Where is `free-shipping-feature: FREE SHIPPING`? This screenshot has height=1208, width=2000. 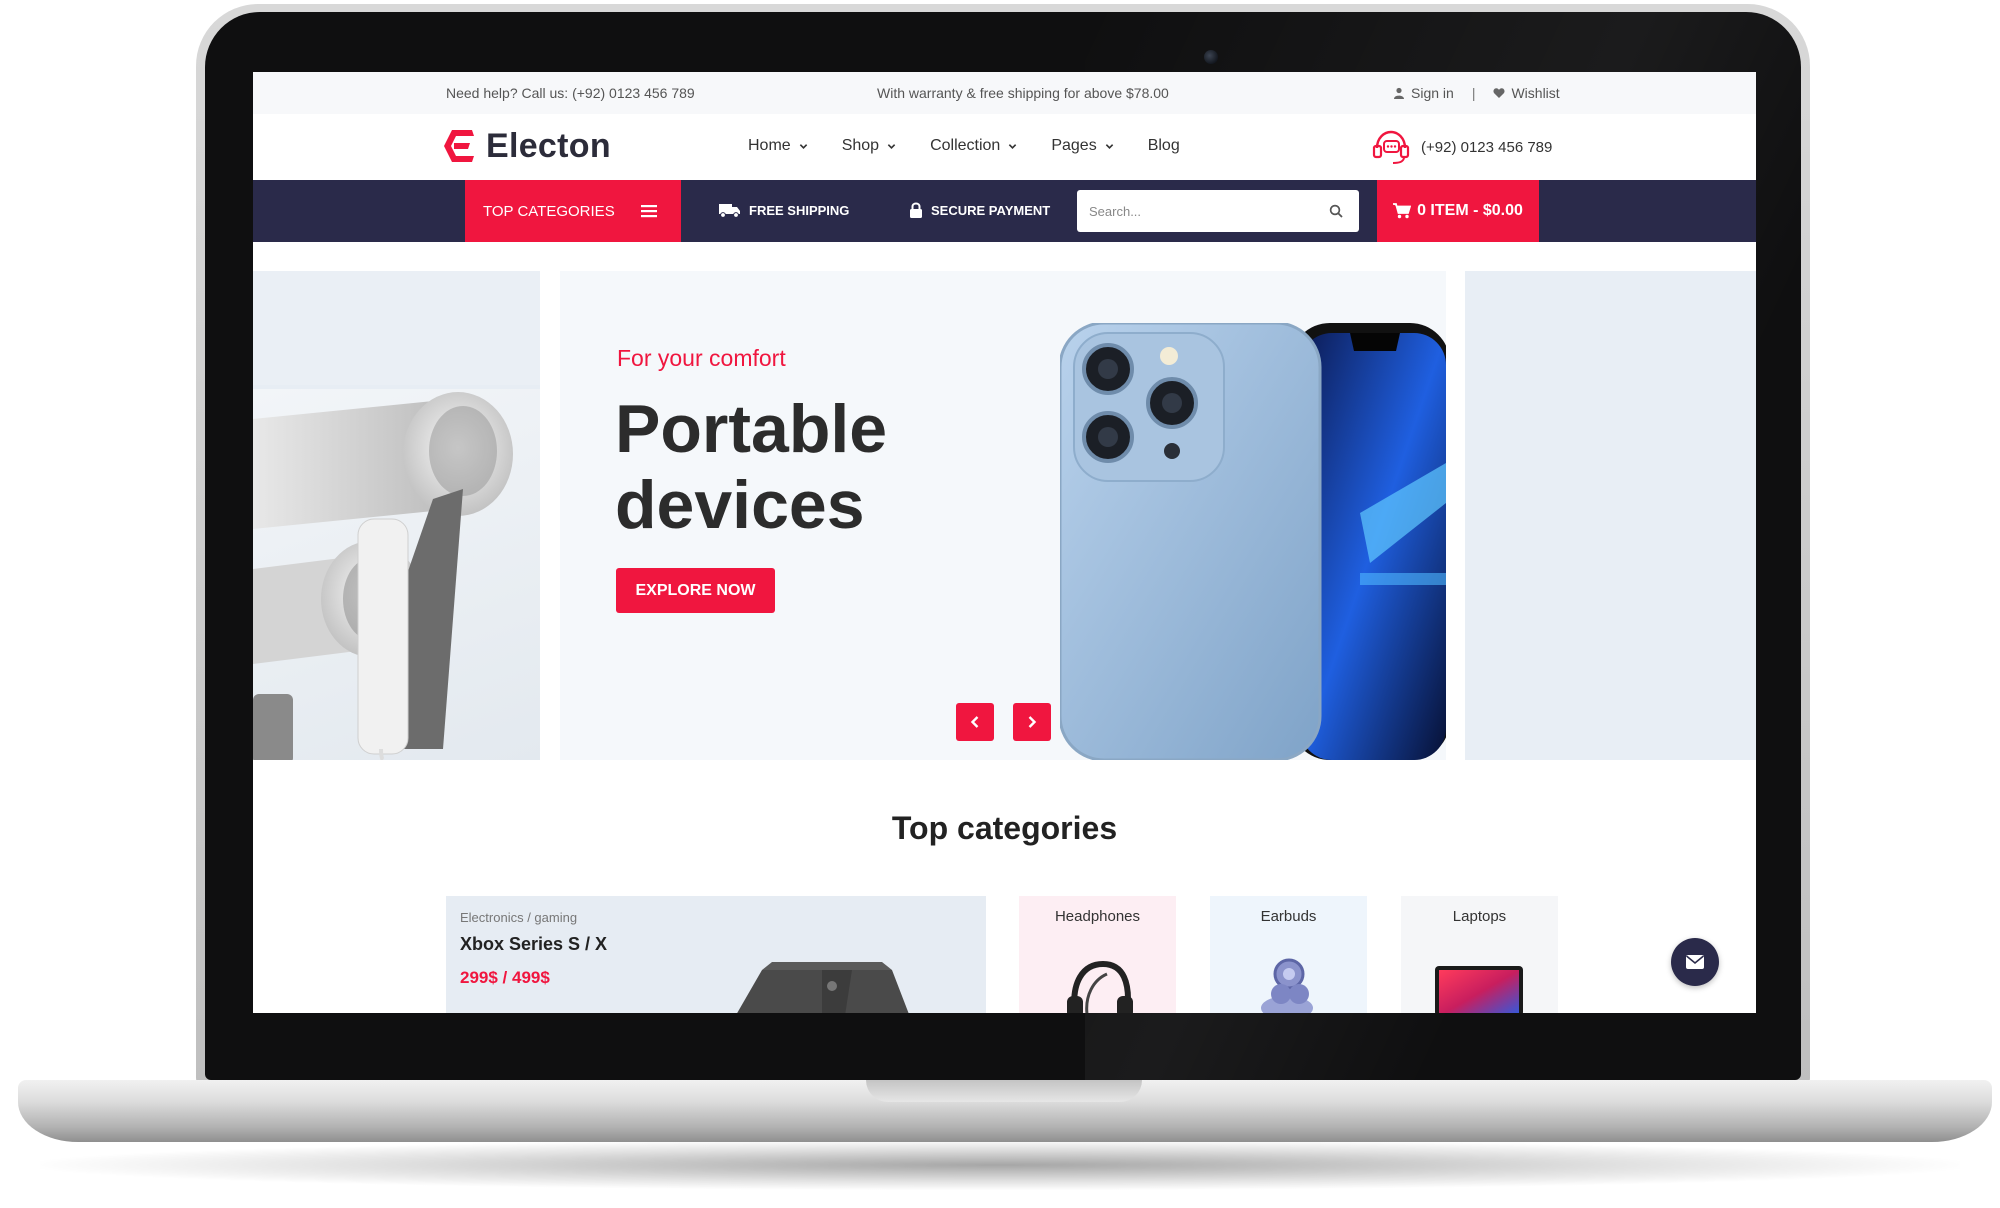 free-shipping-feature: FREE SHIPPING is located at coordinates (784, 210).